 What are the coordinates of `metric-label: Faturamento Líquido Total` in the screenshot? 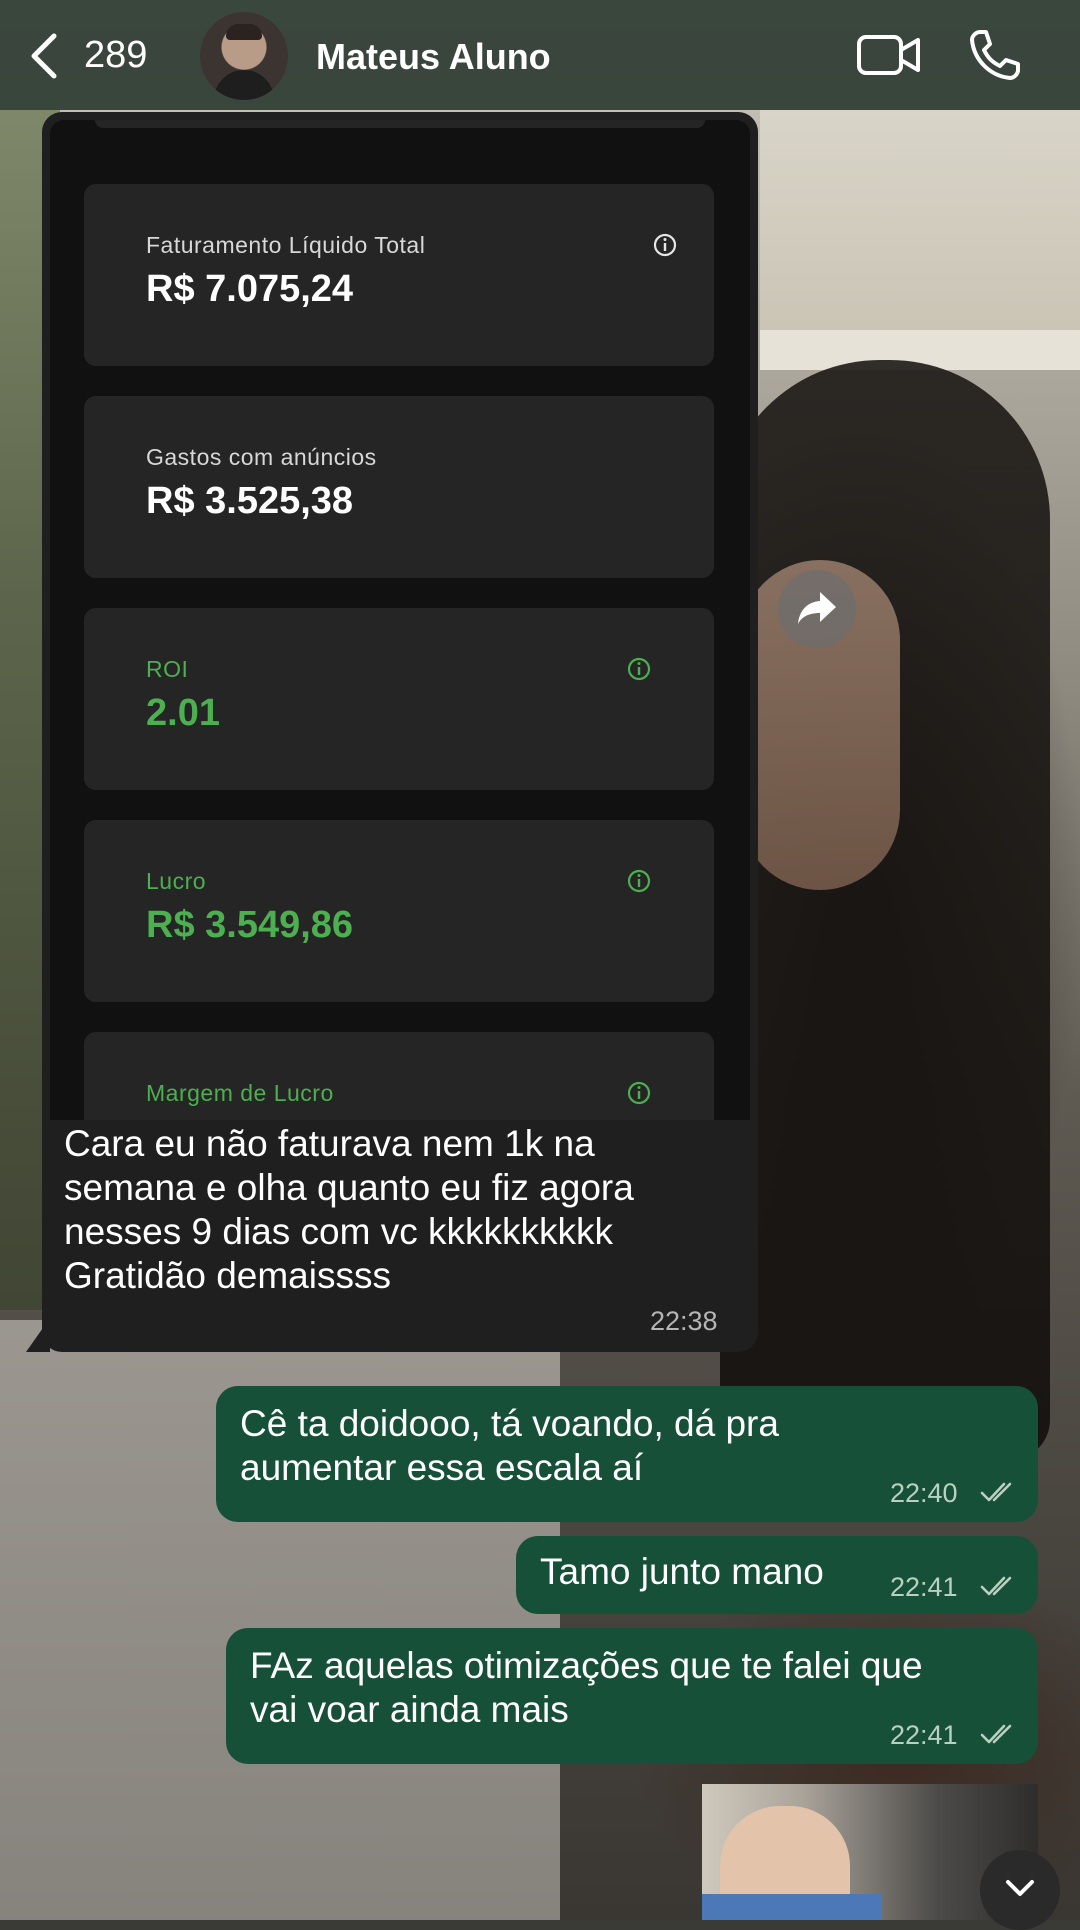 It's located at (286, 245).